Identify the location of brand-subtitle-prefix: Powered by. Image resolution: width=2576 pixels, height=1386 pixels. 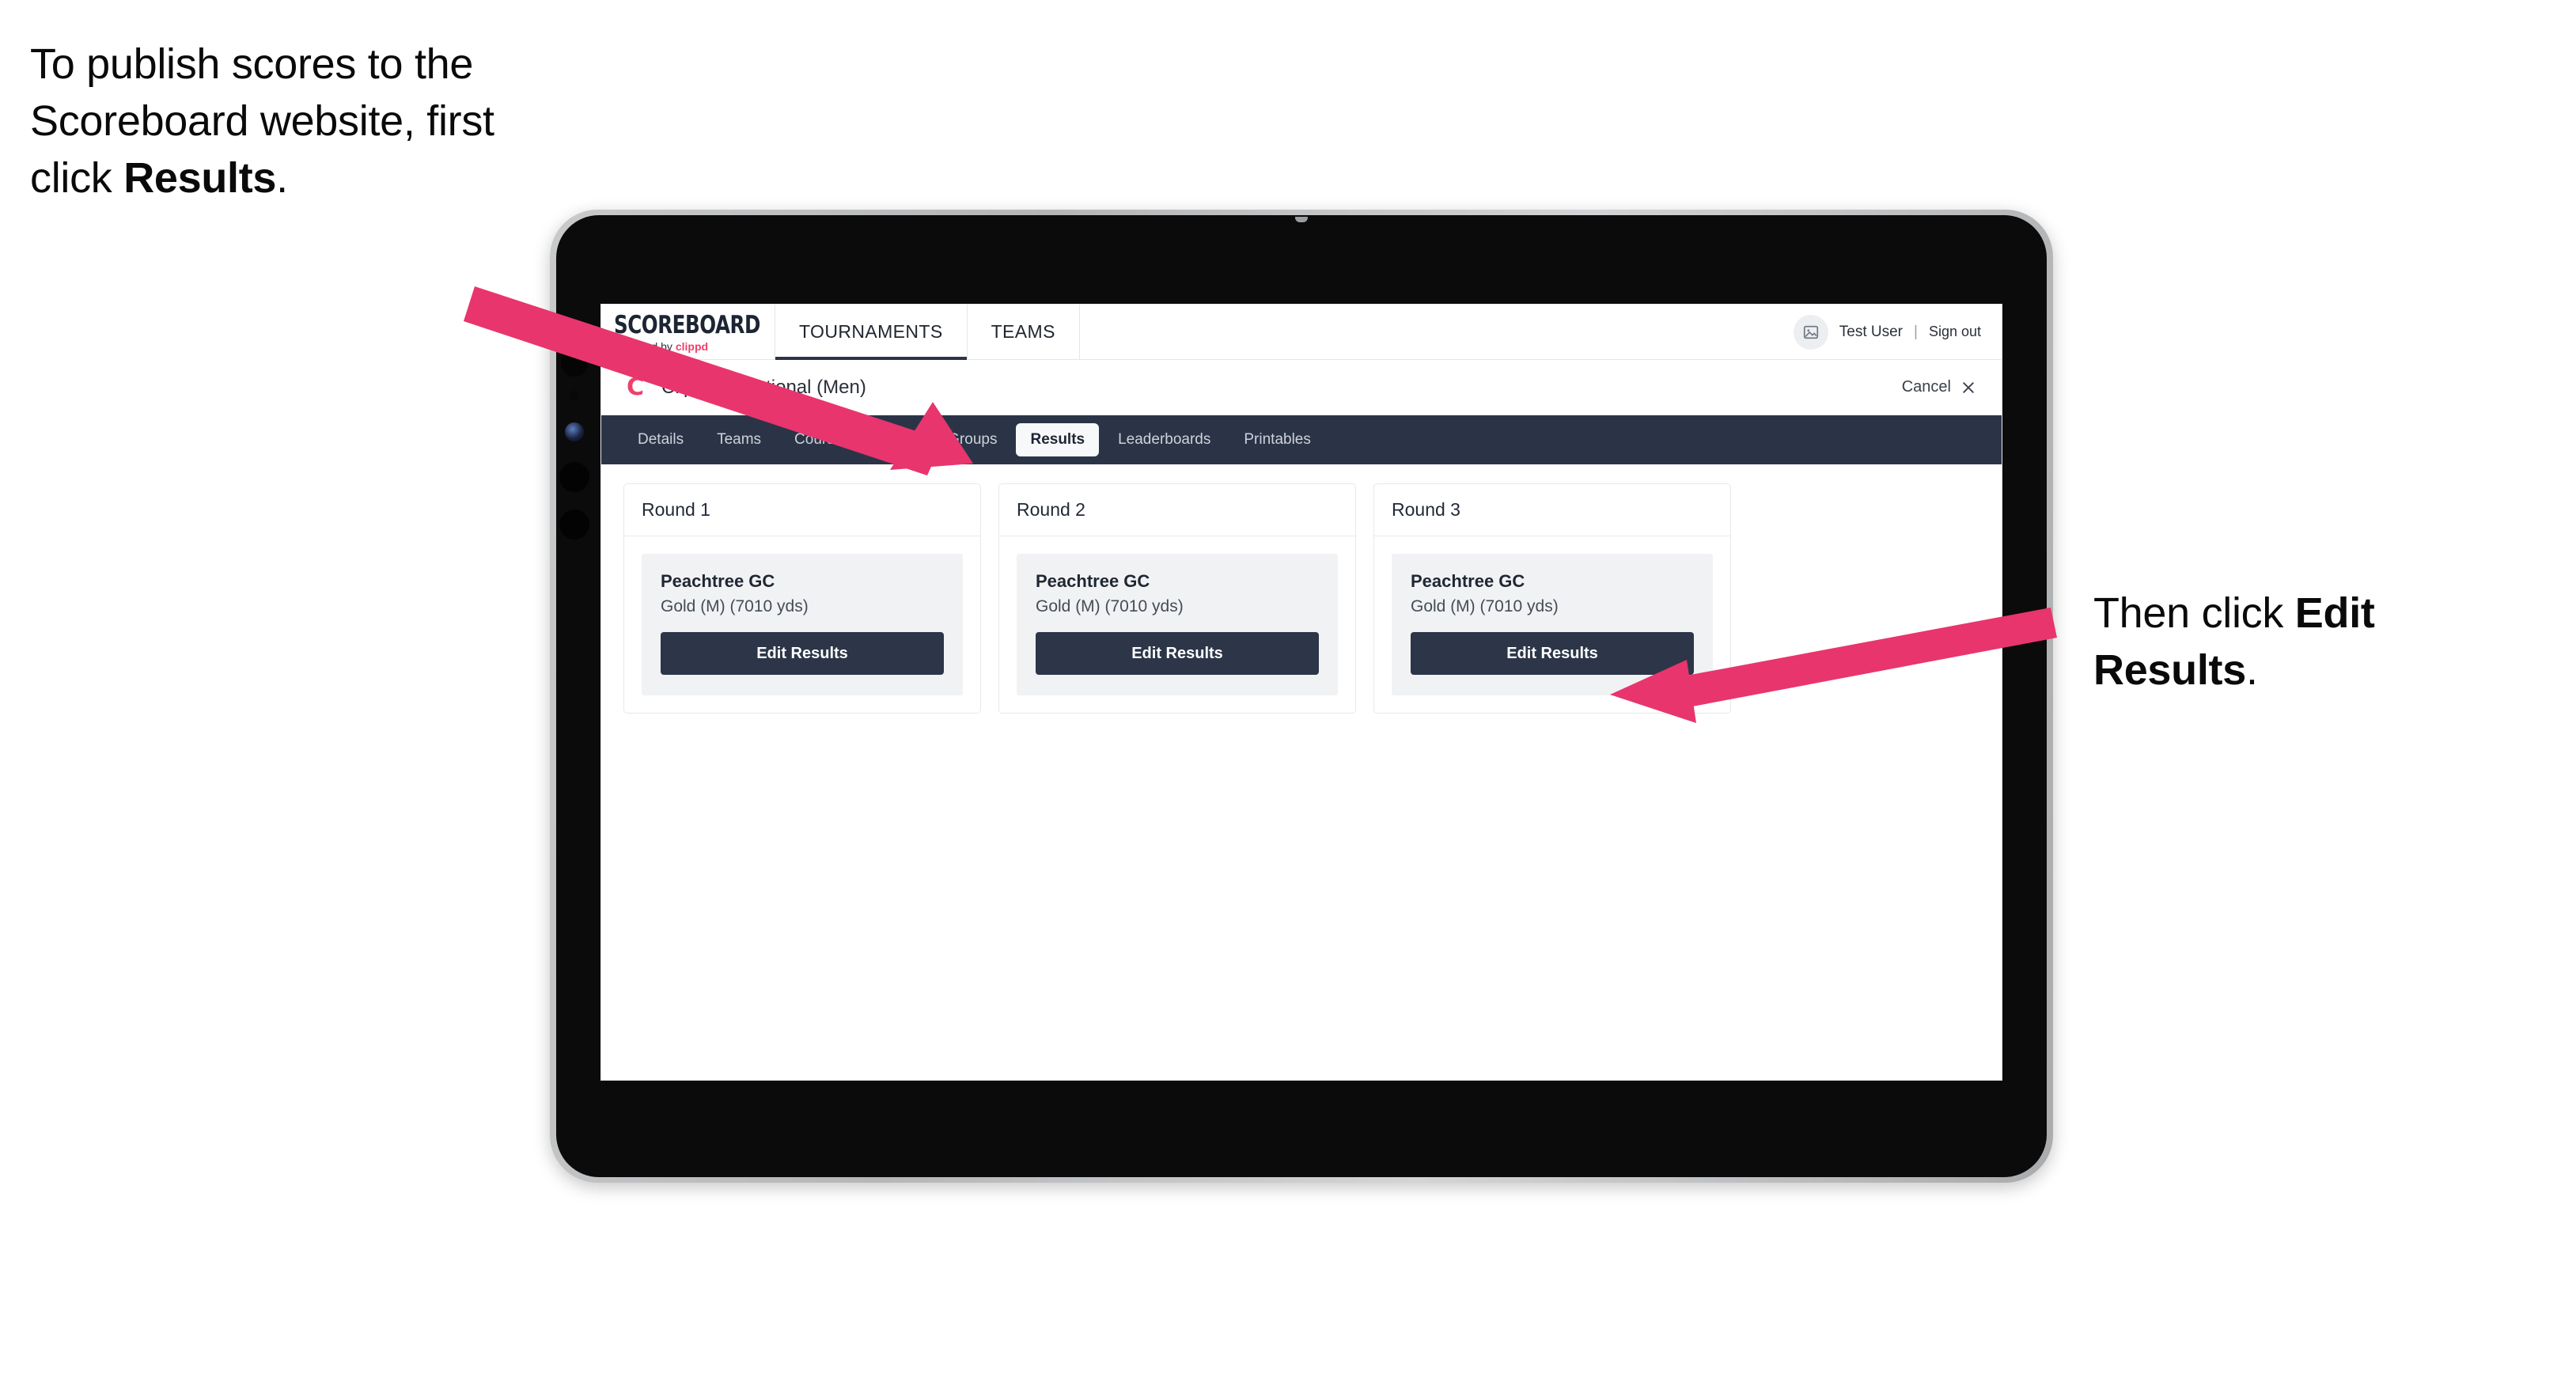
(645, 346).